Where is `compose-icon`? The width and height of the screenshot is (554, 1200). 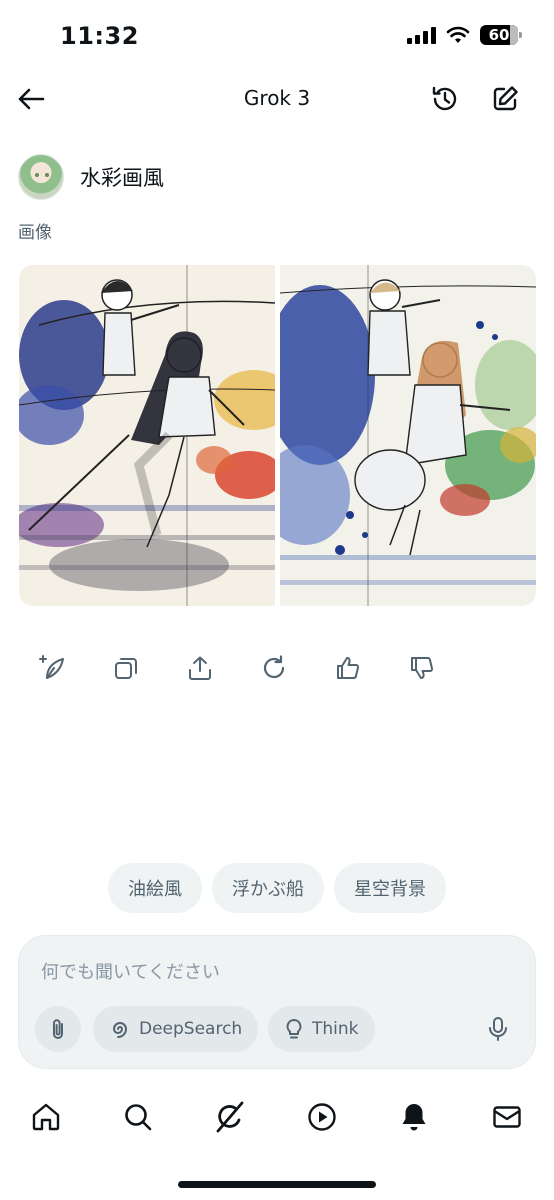
compose-icon is located at coordinates (505, 98).